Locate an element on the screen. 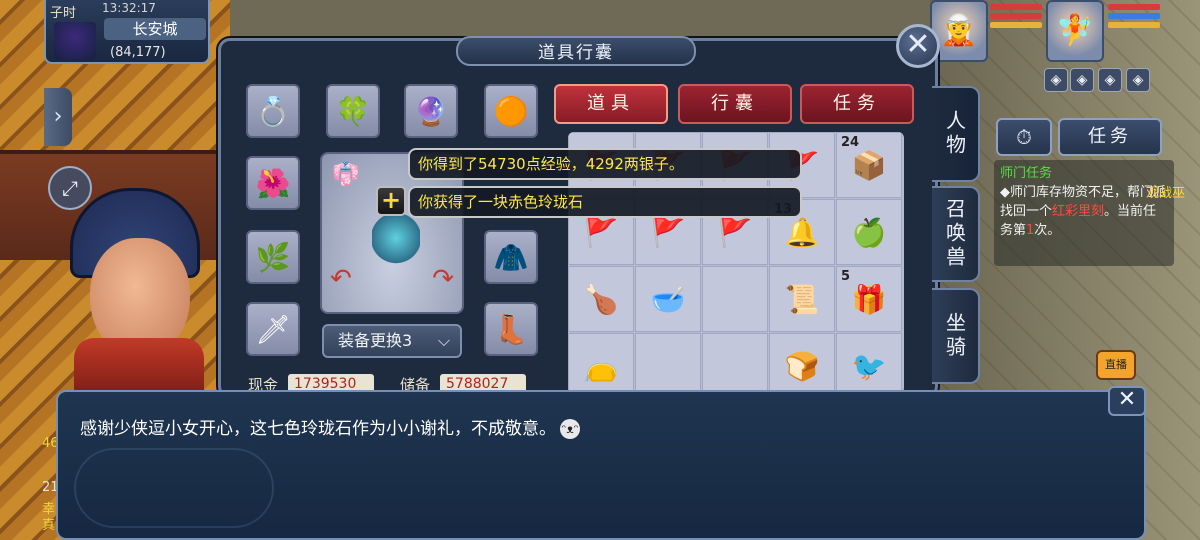 The image size is (1200, 540). map-coordinates: (84,177) is located at coordinates (138, 52).